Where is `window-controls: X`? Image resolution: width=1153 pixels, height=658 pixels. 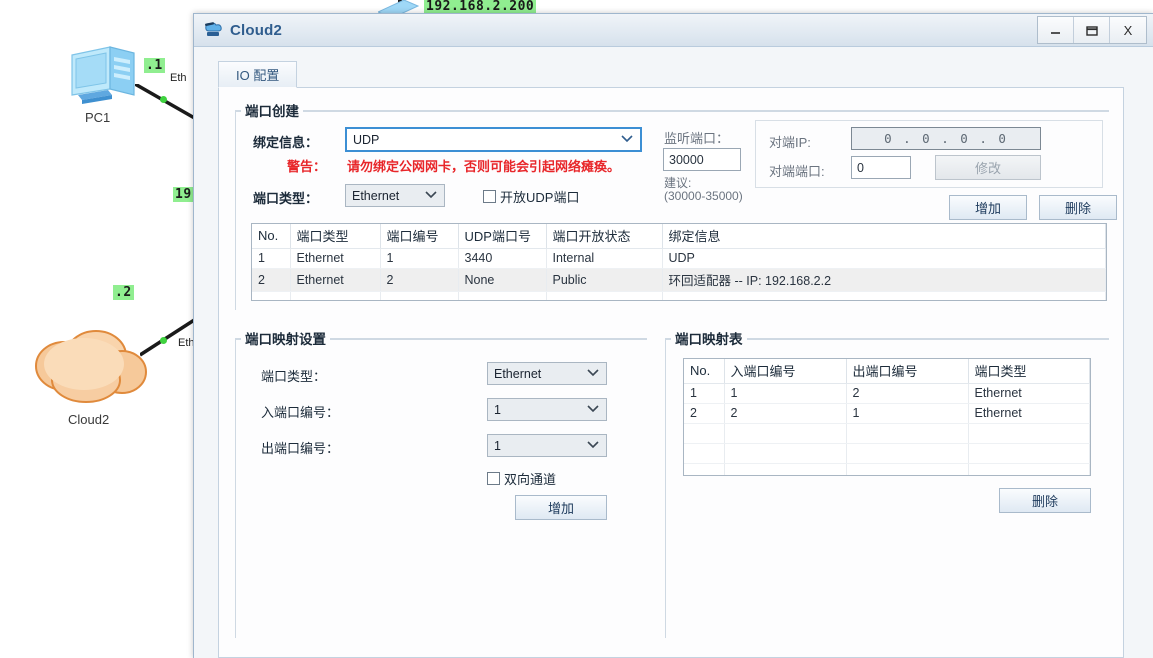 window-controls: X is located at coordinates (1092, 30).